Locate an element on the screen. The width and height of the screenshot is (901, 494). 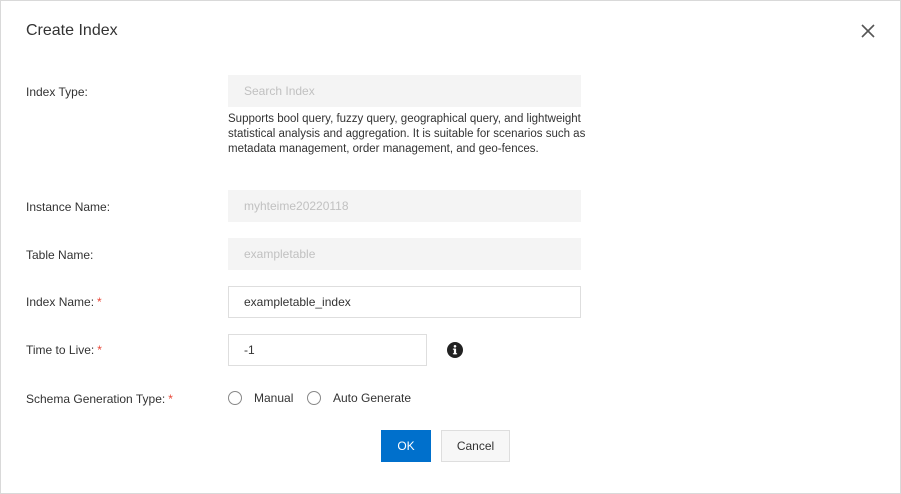
instance-name-label-text: Instance Name: is located at coordinates (68, 207).